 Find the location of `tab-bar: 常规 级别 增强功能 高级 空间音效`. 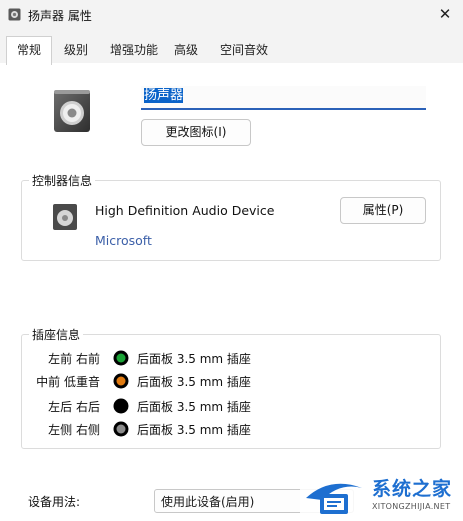

tab-bar: 常规 级别 增强功能 高级 空间音效 is located at coordinates (231, 47).